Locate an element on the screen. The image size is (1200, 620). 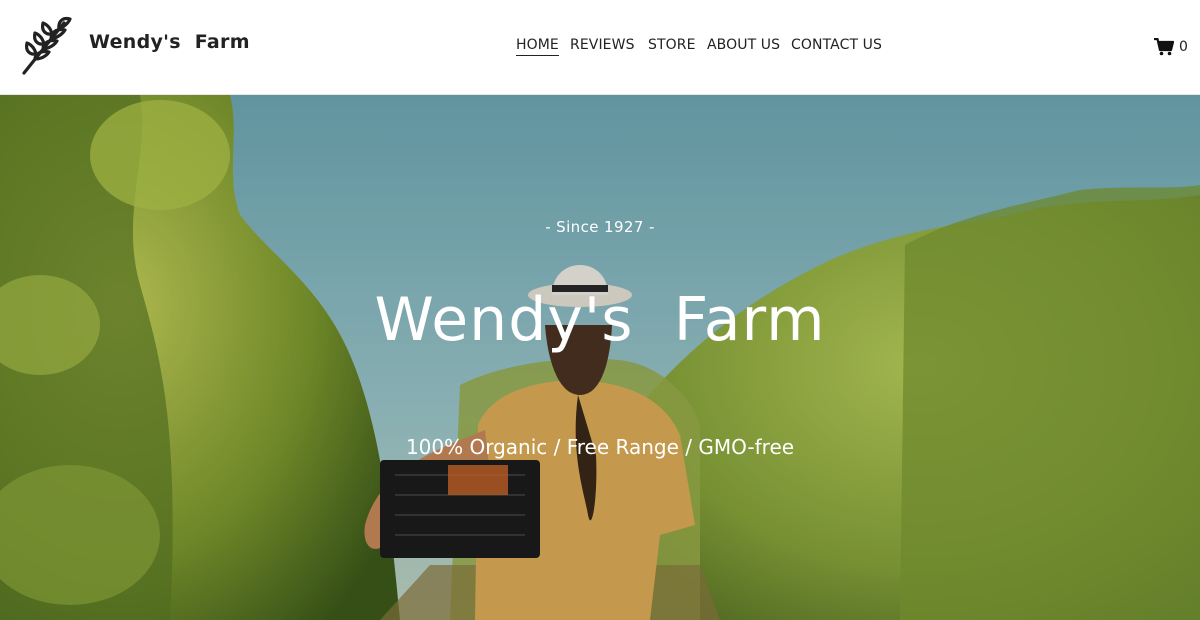
nav-contact-us: CONTACT US is located at coordinates (836, 45).